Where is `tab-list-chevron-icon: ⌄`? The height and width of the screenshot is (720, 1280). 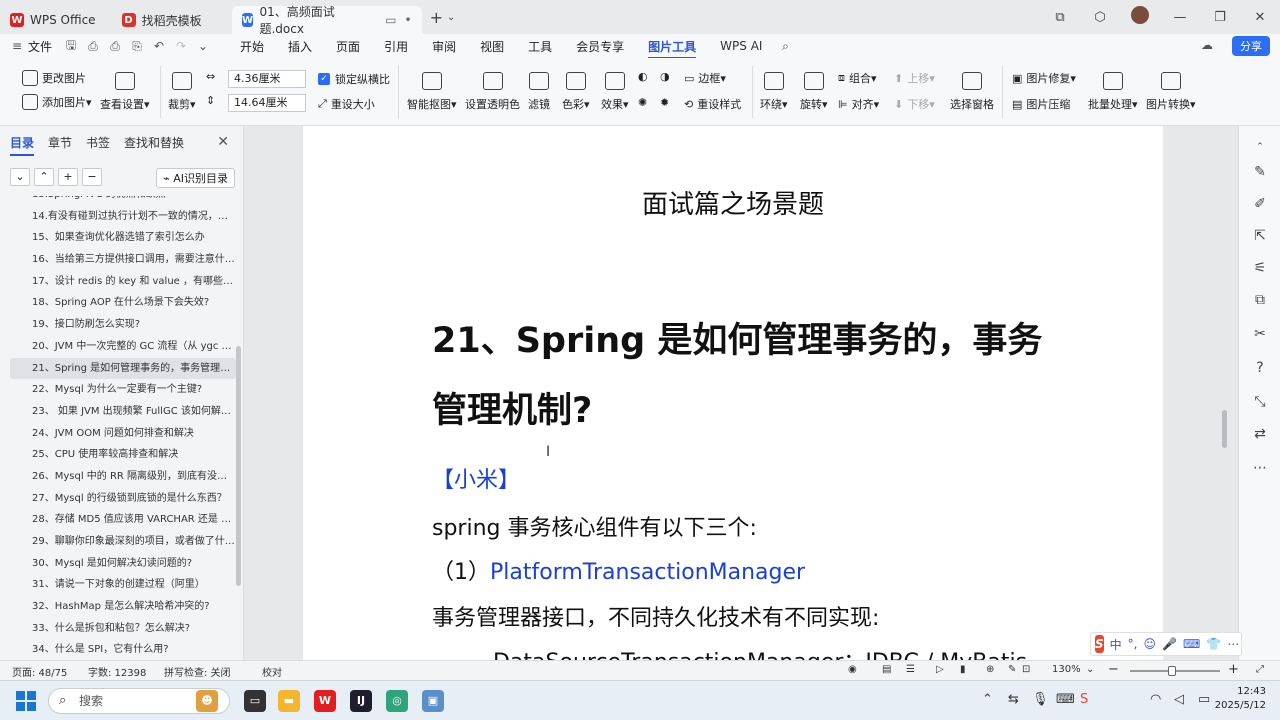
tab-list-chevron-icon: ⌄ is located at coordinates (451, 17).